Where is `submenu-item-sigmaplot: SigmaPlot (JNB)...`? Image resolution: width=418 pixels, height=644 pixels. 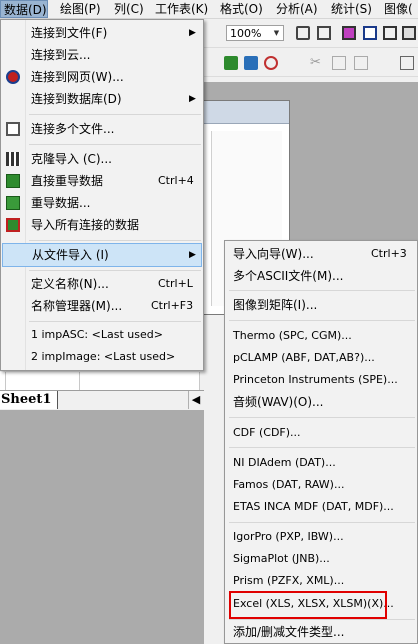 submenu-item-sigmaplot: SigmaPlot (JNB)... is located at coordinates (321, 559).